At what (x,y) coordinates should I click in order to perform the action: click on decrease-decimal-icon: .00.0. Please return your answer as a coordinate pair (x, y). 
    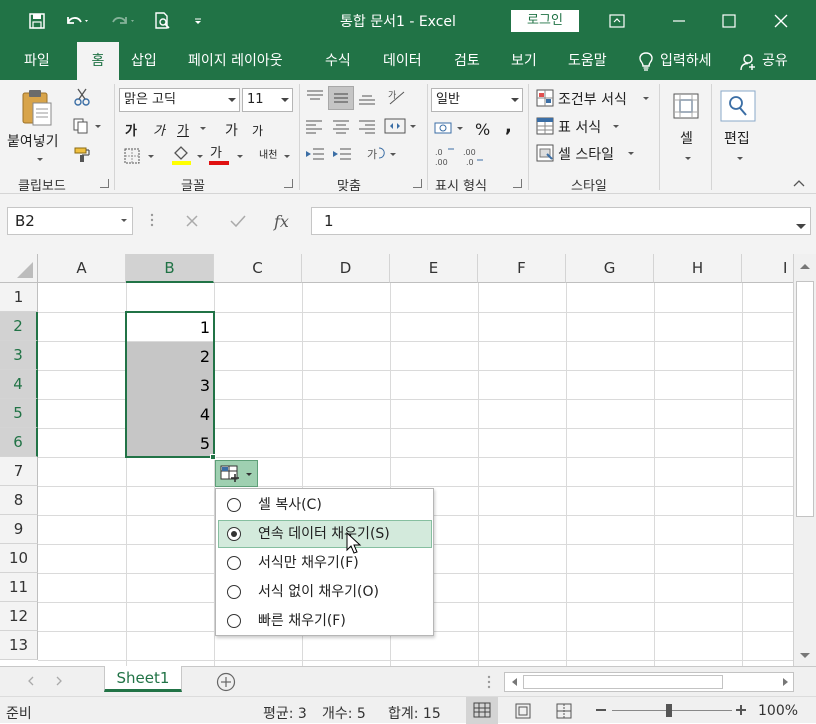
    Looking at the image, I should click on (474, 157).